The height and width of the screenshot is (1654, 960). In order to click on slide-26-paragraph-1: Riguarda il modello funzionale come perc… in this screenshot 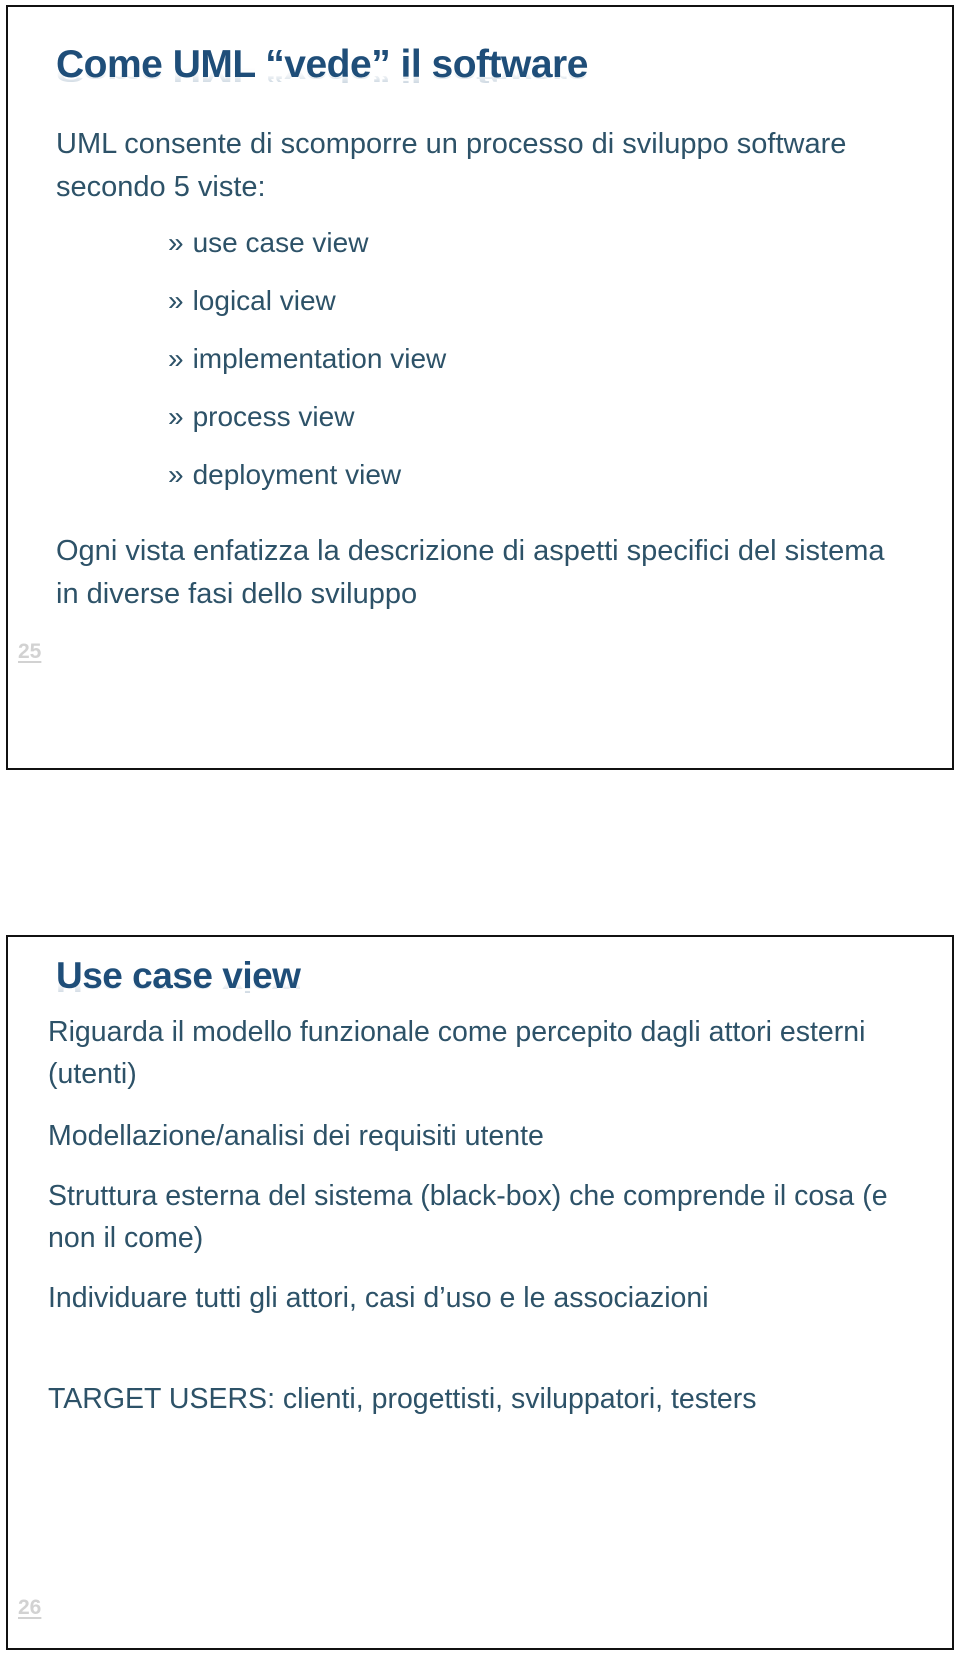, I will do `click(457, 1053)`.